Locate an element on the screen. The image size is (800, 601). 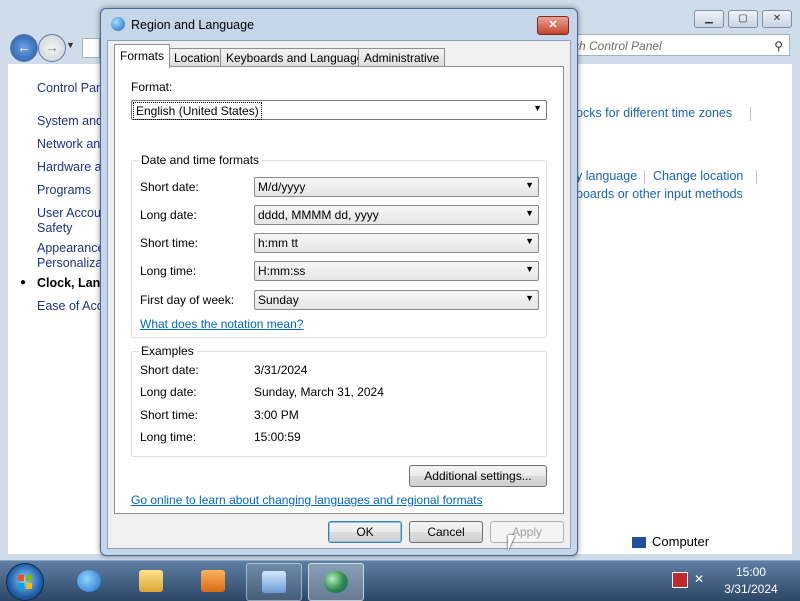
status-computer: Computer is located at coordinates (670, 541).